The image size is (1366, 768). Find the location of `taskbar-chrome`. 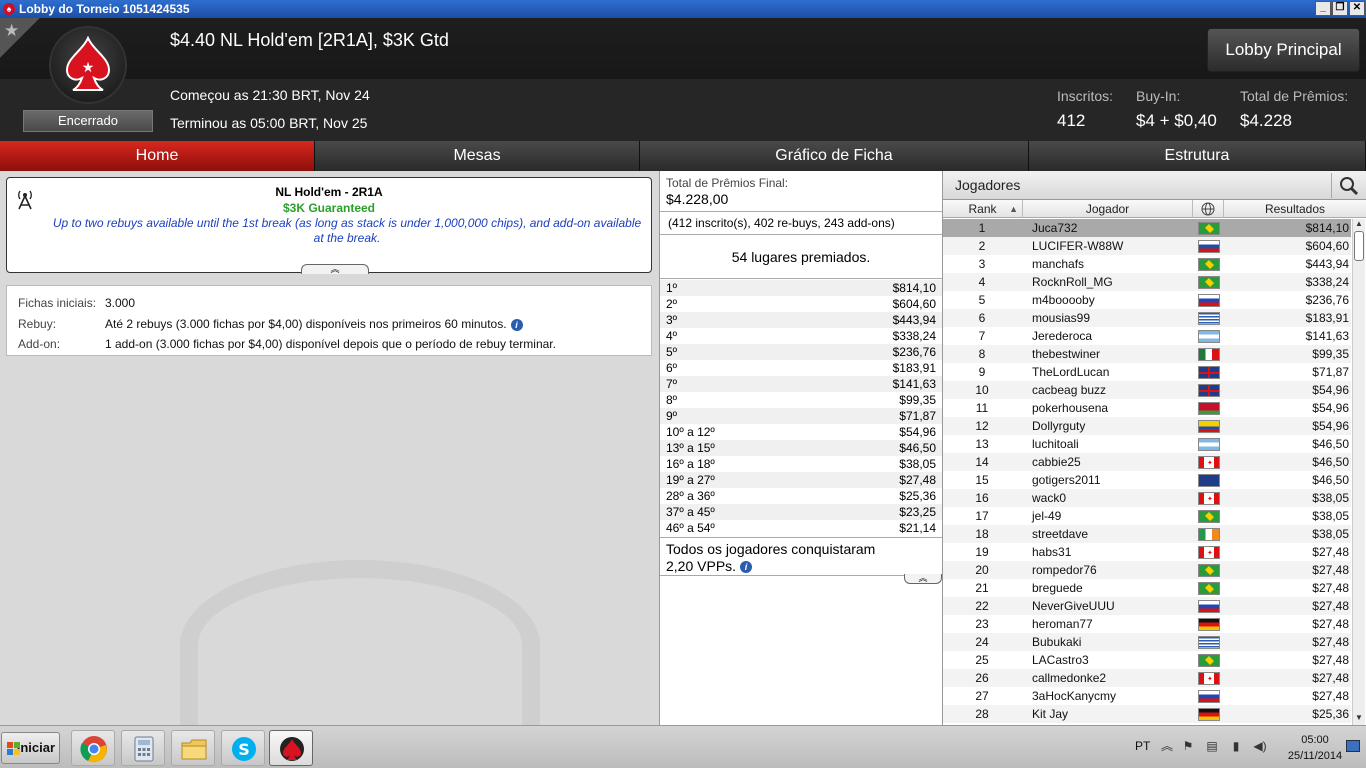

taskbar-chrome is located at coordinates (93, 748).